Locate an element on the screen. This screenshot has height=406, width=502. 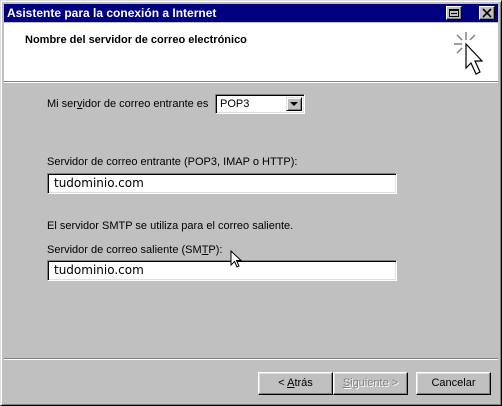
outgoing-server-label: Servidor de correo saliente (SMTP): is located at coordinates (135, 250).